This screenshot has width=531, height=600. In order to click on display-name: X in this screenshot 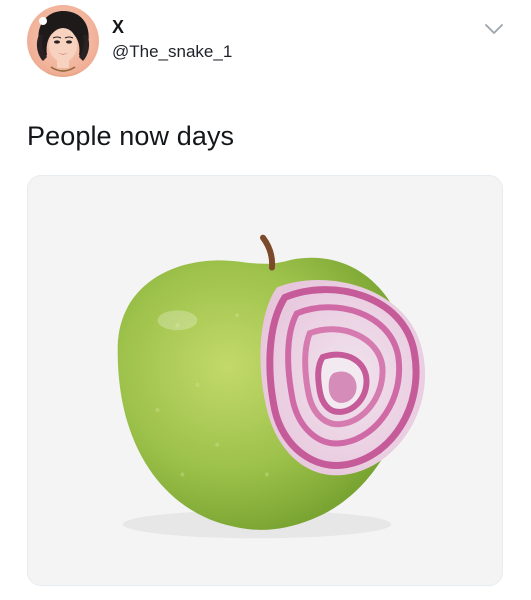, I will do `click(118, 27)`.